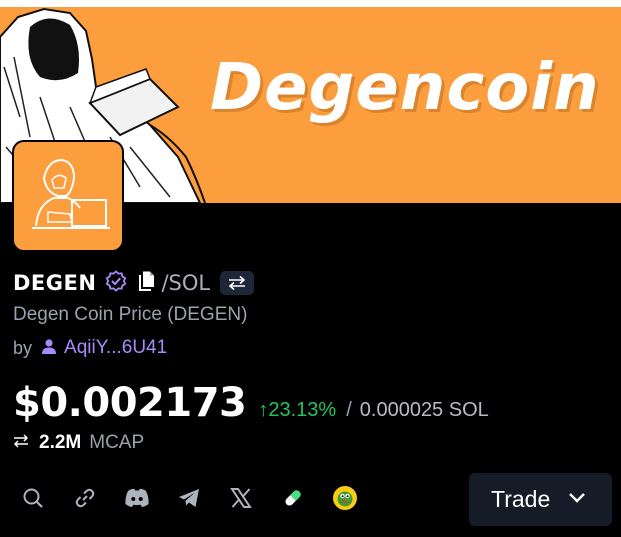  Describe the element at coordinates (237, 283) in the screenshot. I see `swap-icon` at that location.